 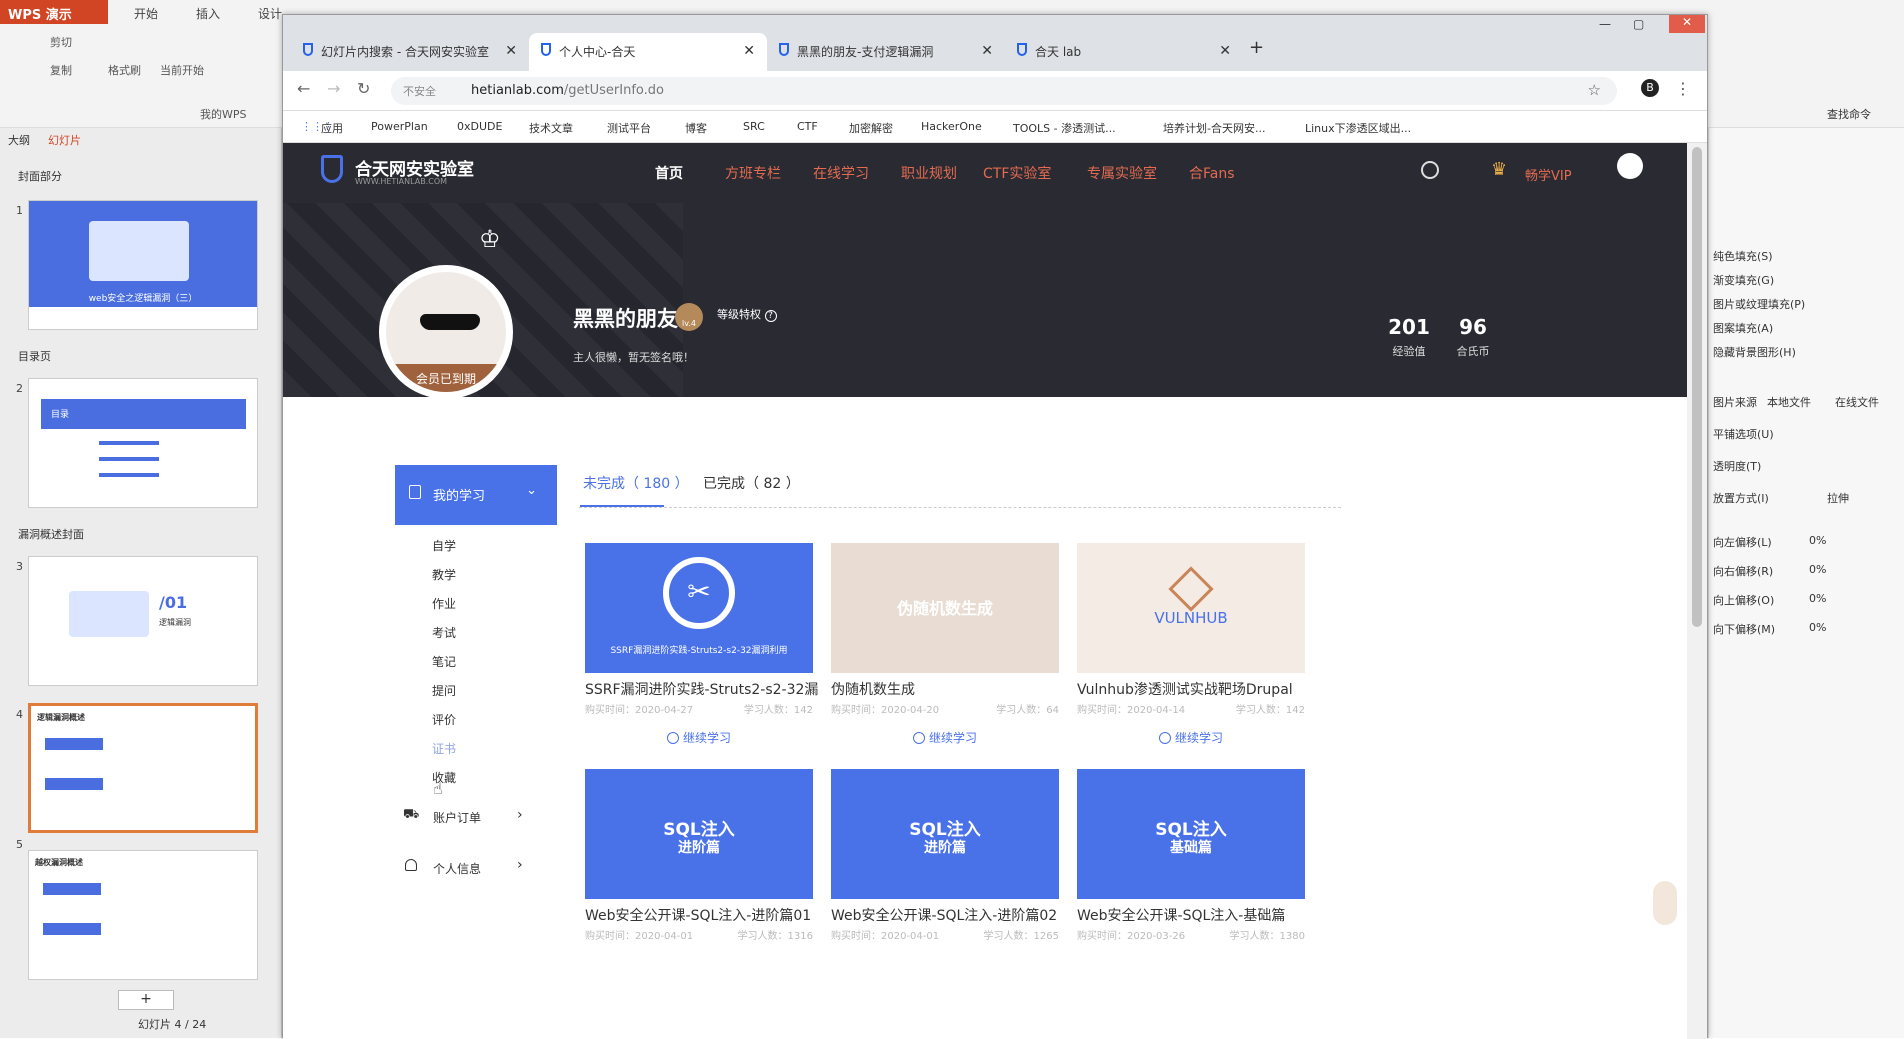 I want to click on transparency: 透明度(T), so click(x=1737, y=466).